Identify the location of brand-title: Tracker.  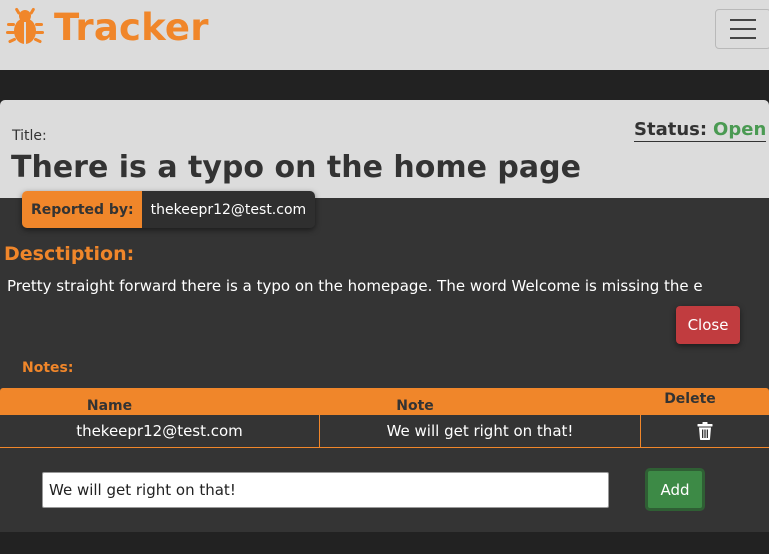
(131, 27).